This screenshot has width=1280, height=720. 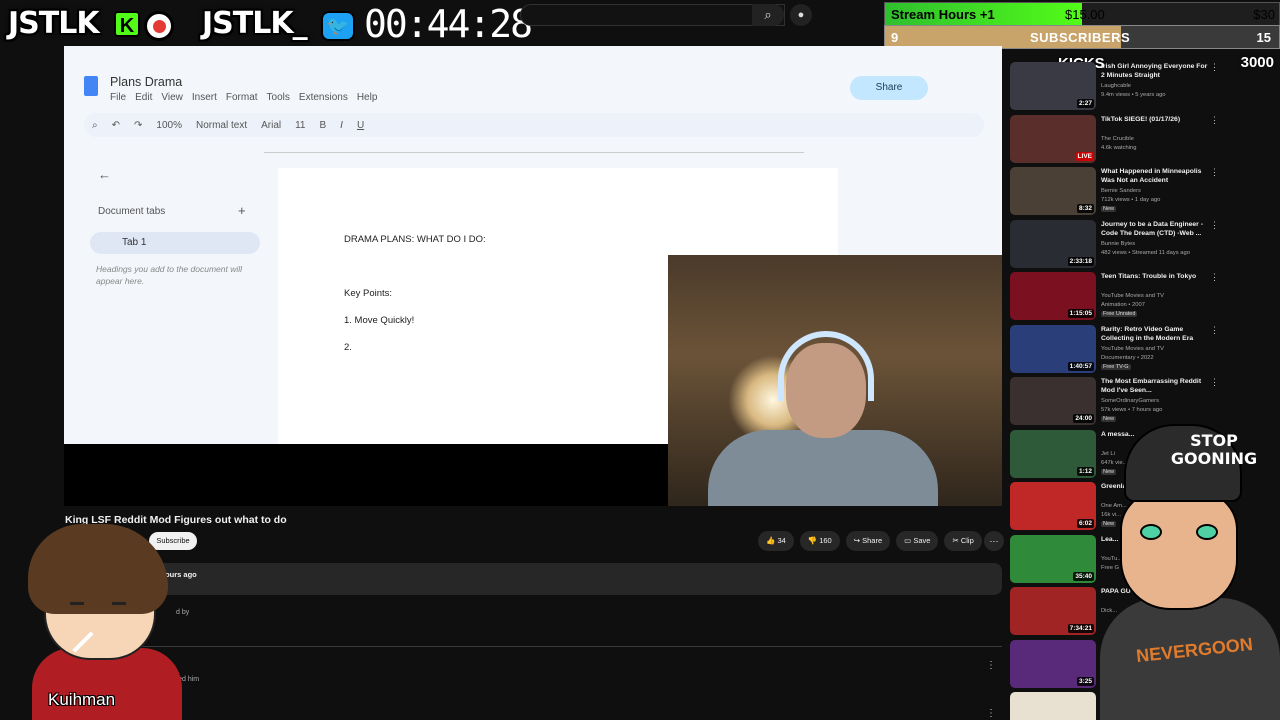 I want to click on stream-timer: 00:44:28, so click(x=448, y=24).